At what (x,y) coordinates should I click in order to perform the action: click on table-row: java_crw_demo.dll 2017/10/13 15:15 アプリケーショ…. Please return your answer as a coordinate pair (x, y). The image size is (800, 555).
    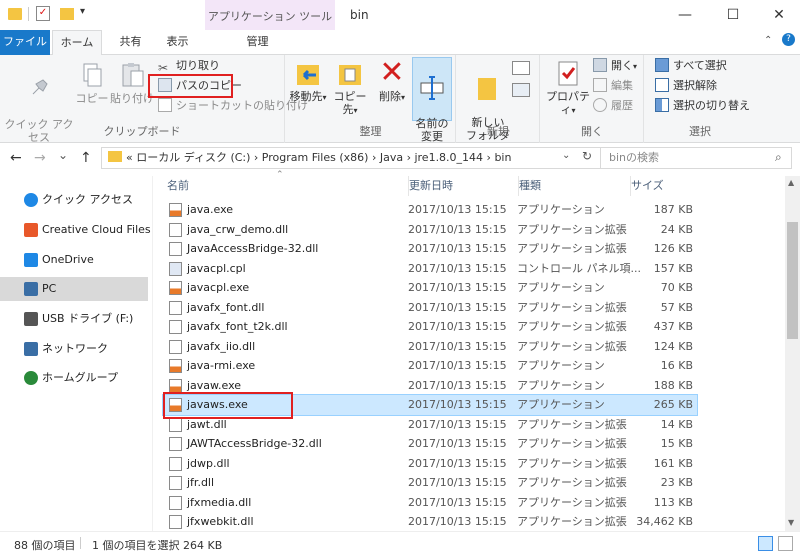
    Looking at the image, I should click on (430, 230).